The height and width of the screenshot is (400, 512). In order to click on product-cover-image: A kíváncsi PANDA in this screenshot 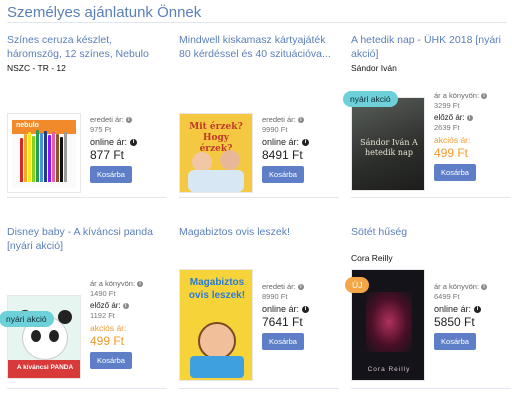, I will do `click(44, 337)`.